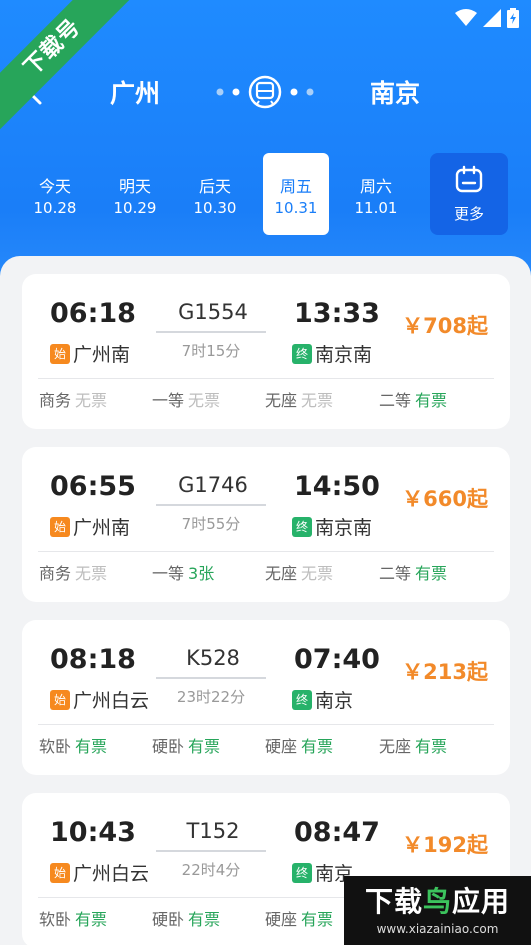 The width and height of the screenshot is (531, 945). I want to click on date-tab-3-selected: 周五 10.31, so click(296, 194).